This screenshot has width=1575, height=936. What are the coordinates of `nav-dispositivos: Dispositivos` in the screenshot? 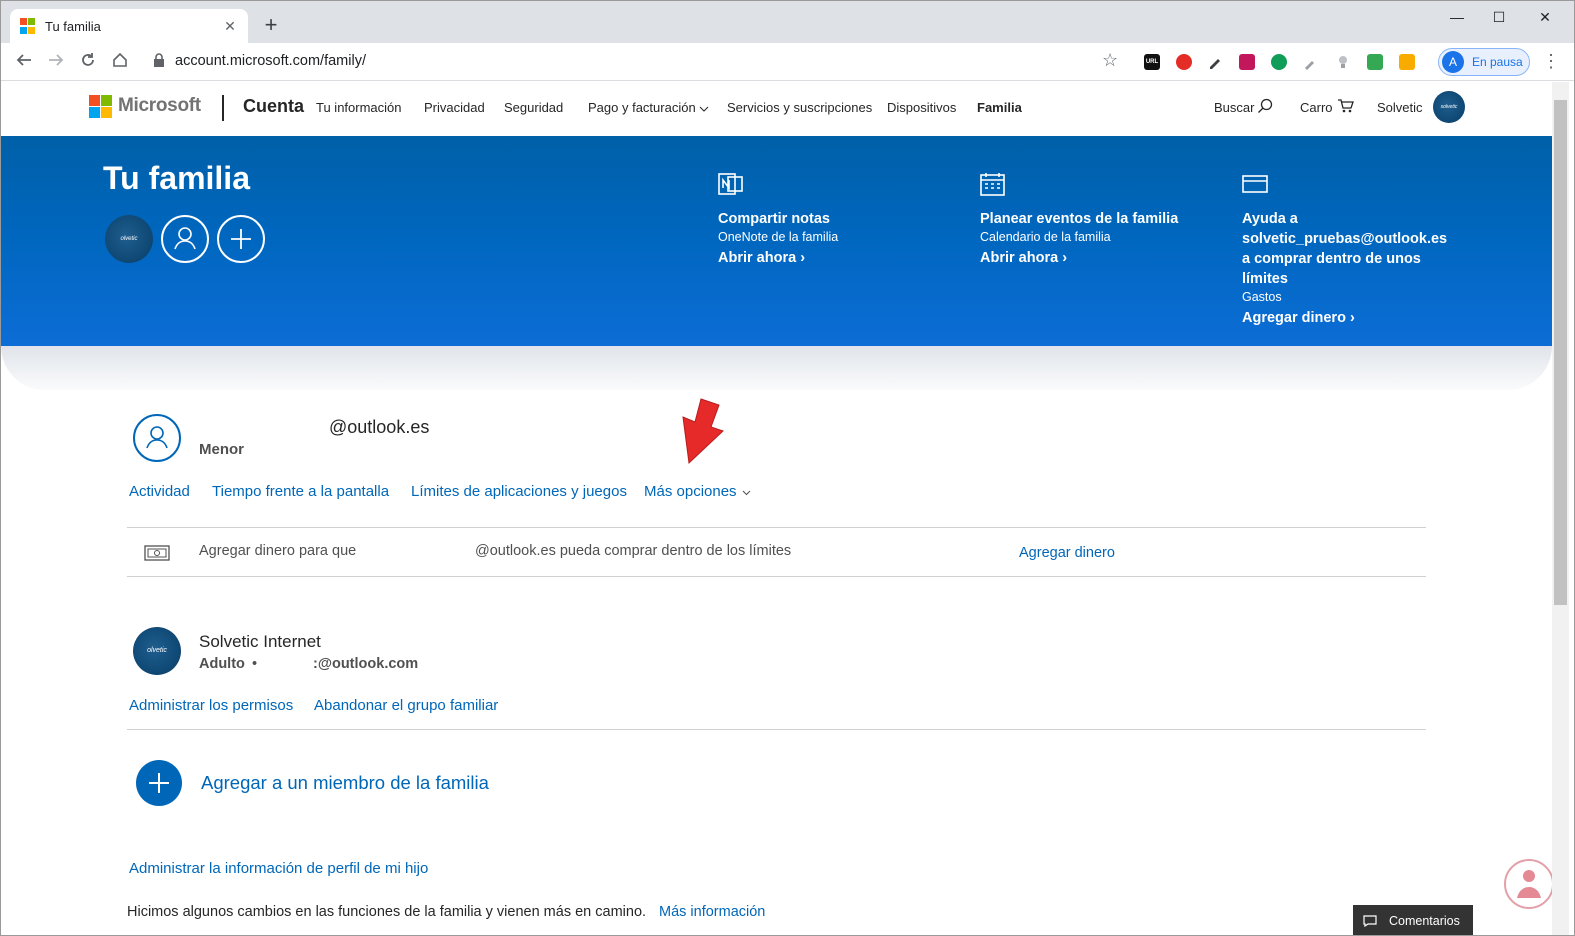 It's located at (921, 107).